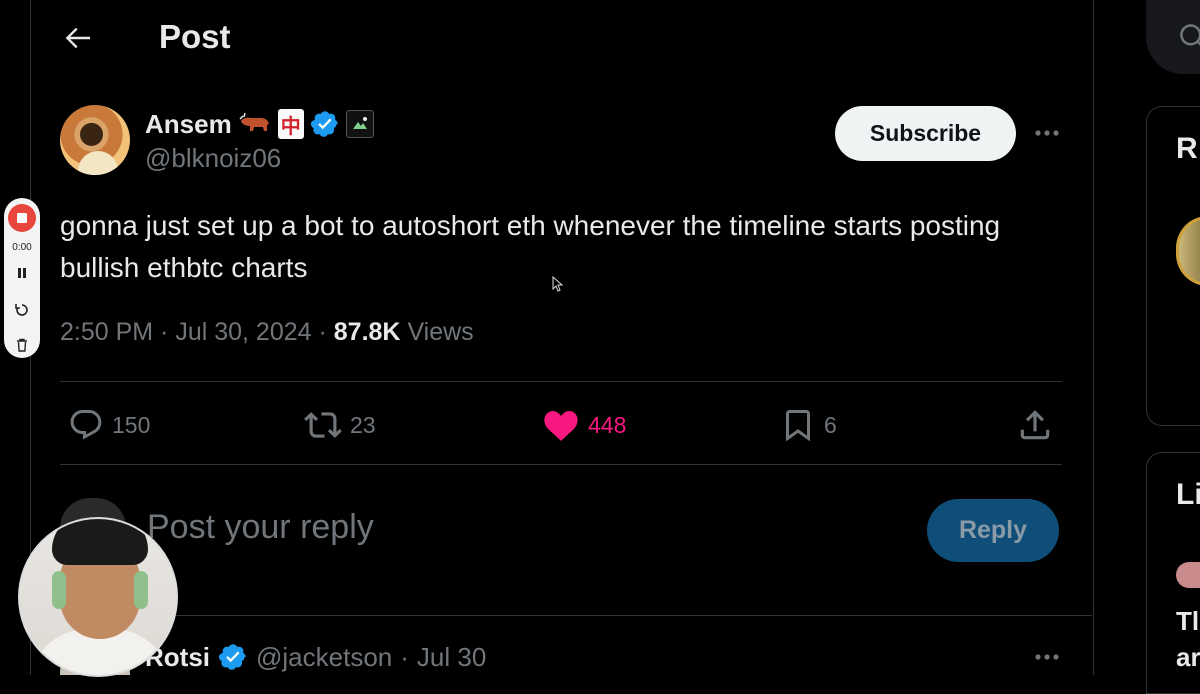 The image size is (1200, 694). I want to click on share-action, so click(1035, 425).